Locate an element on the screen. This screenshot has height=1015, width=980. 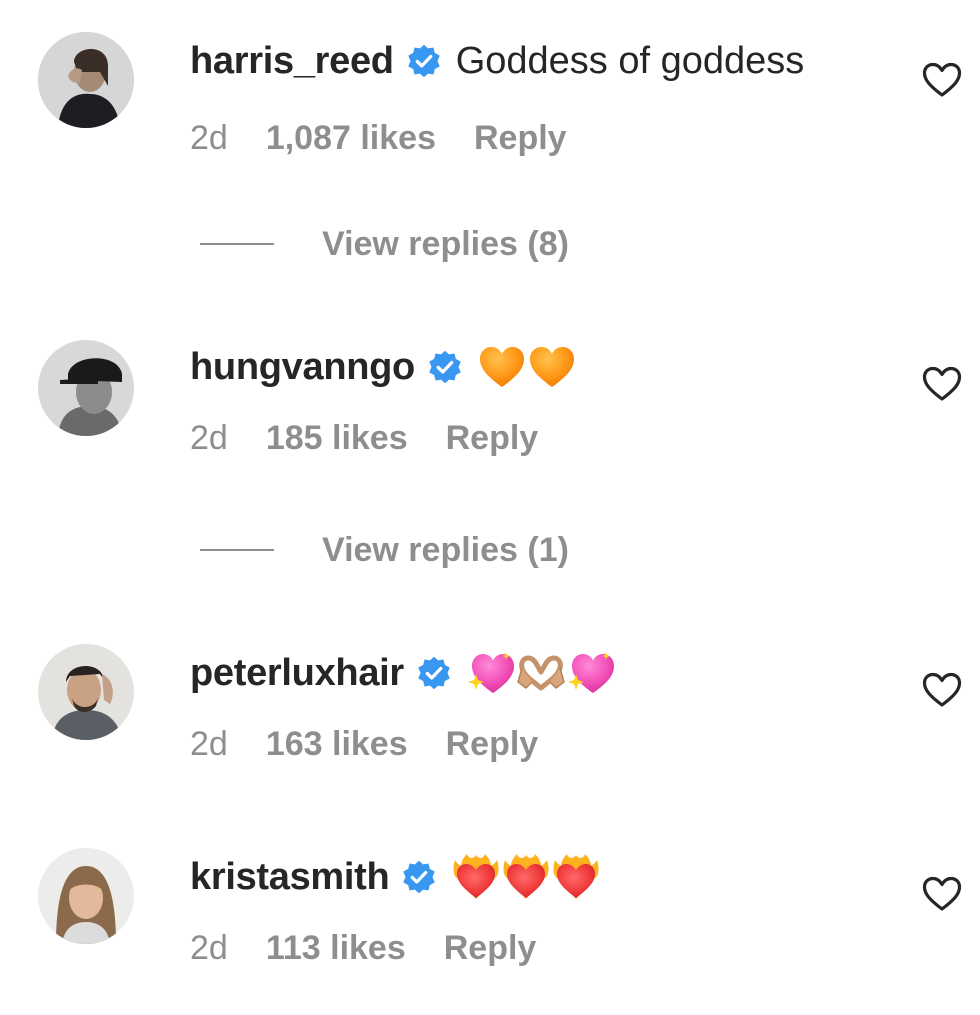
comment-meta: 2d 163 likes Reply is located at coordinates (364, 744).